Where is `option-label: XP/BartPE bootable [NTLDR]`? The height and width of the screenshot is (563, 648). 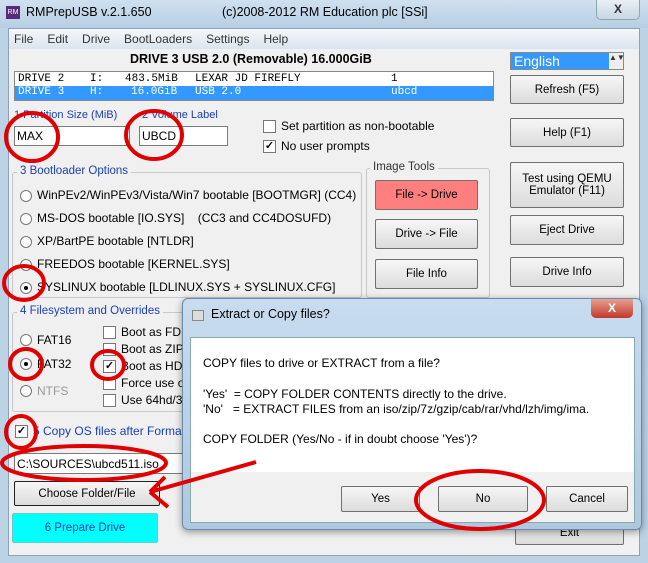 option-label: XP/BartPE bootable [NTLDR] is located at coordinates (115, 241).